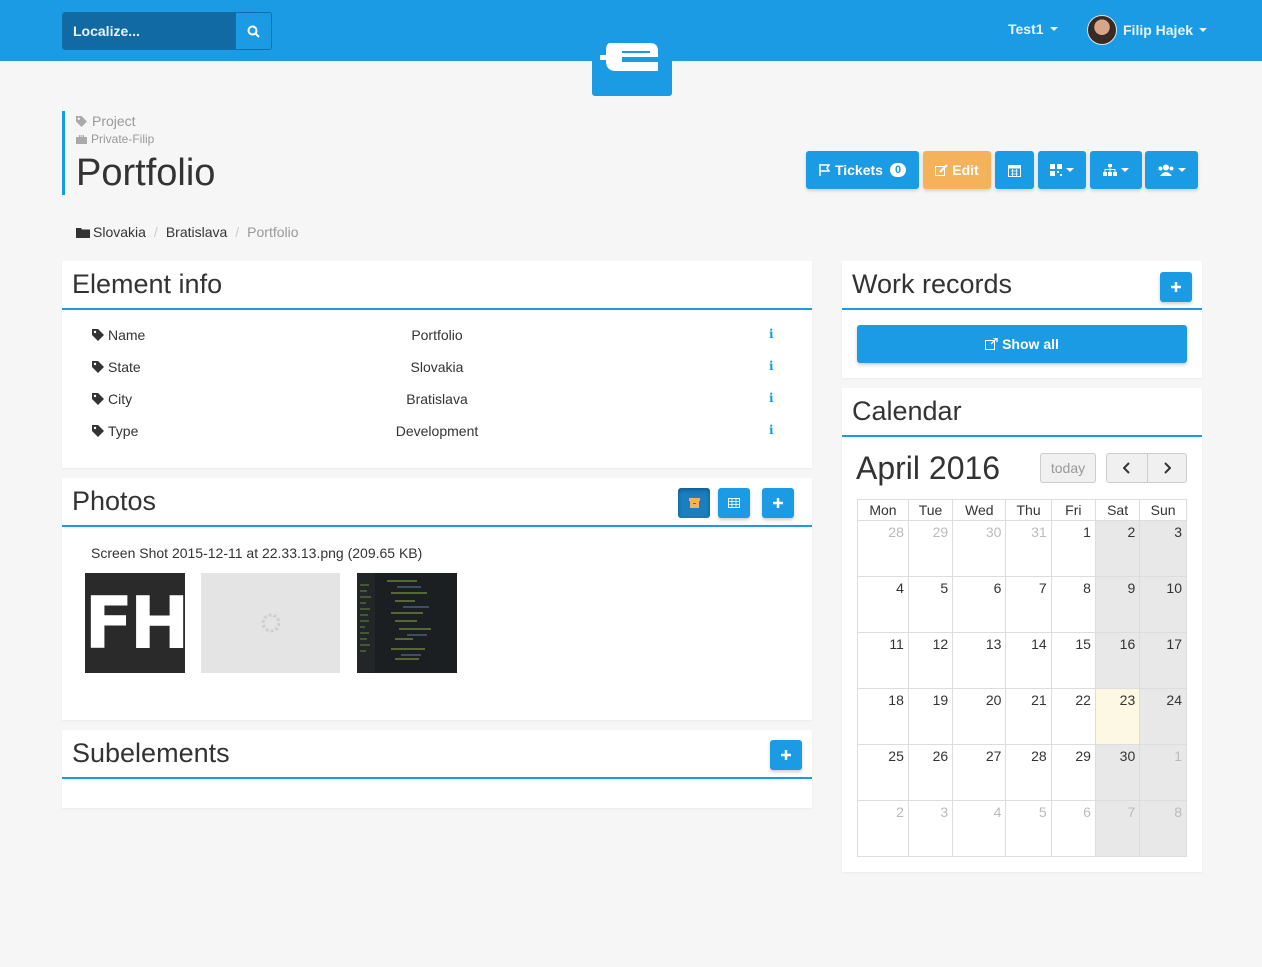 Image resolution: width=1262 pixels, height=967 pixels. I want to click on weekday-header: Mon, so click(883, 510).